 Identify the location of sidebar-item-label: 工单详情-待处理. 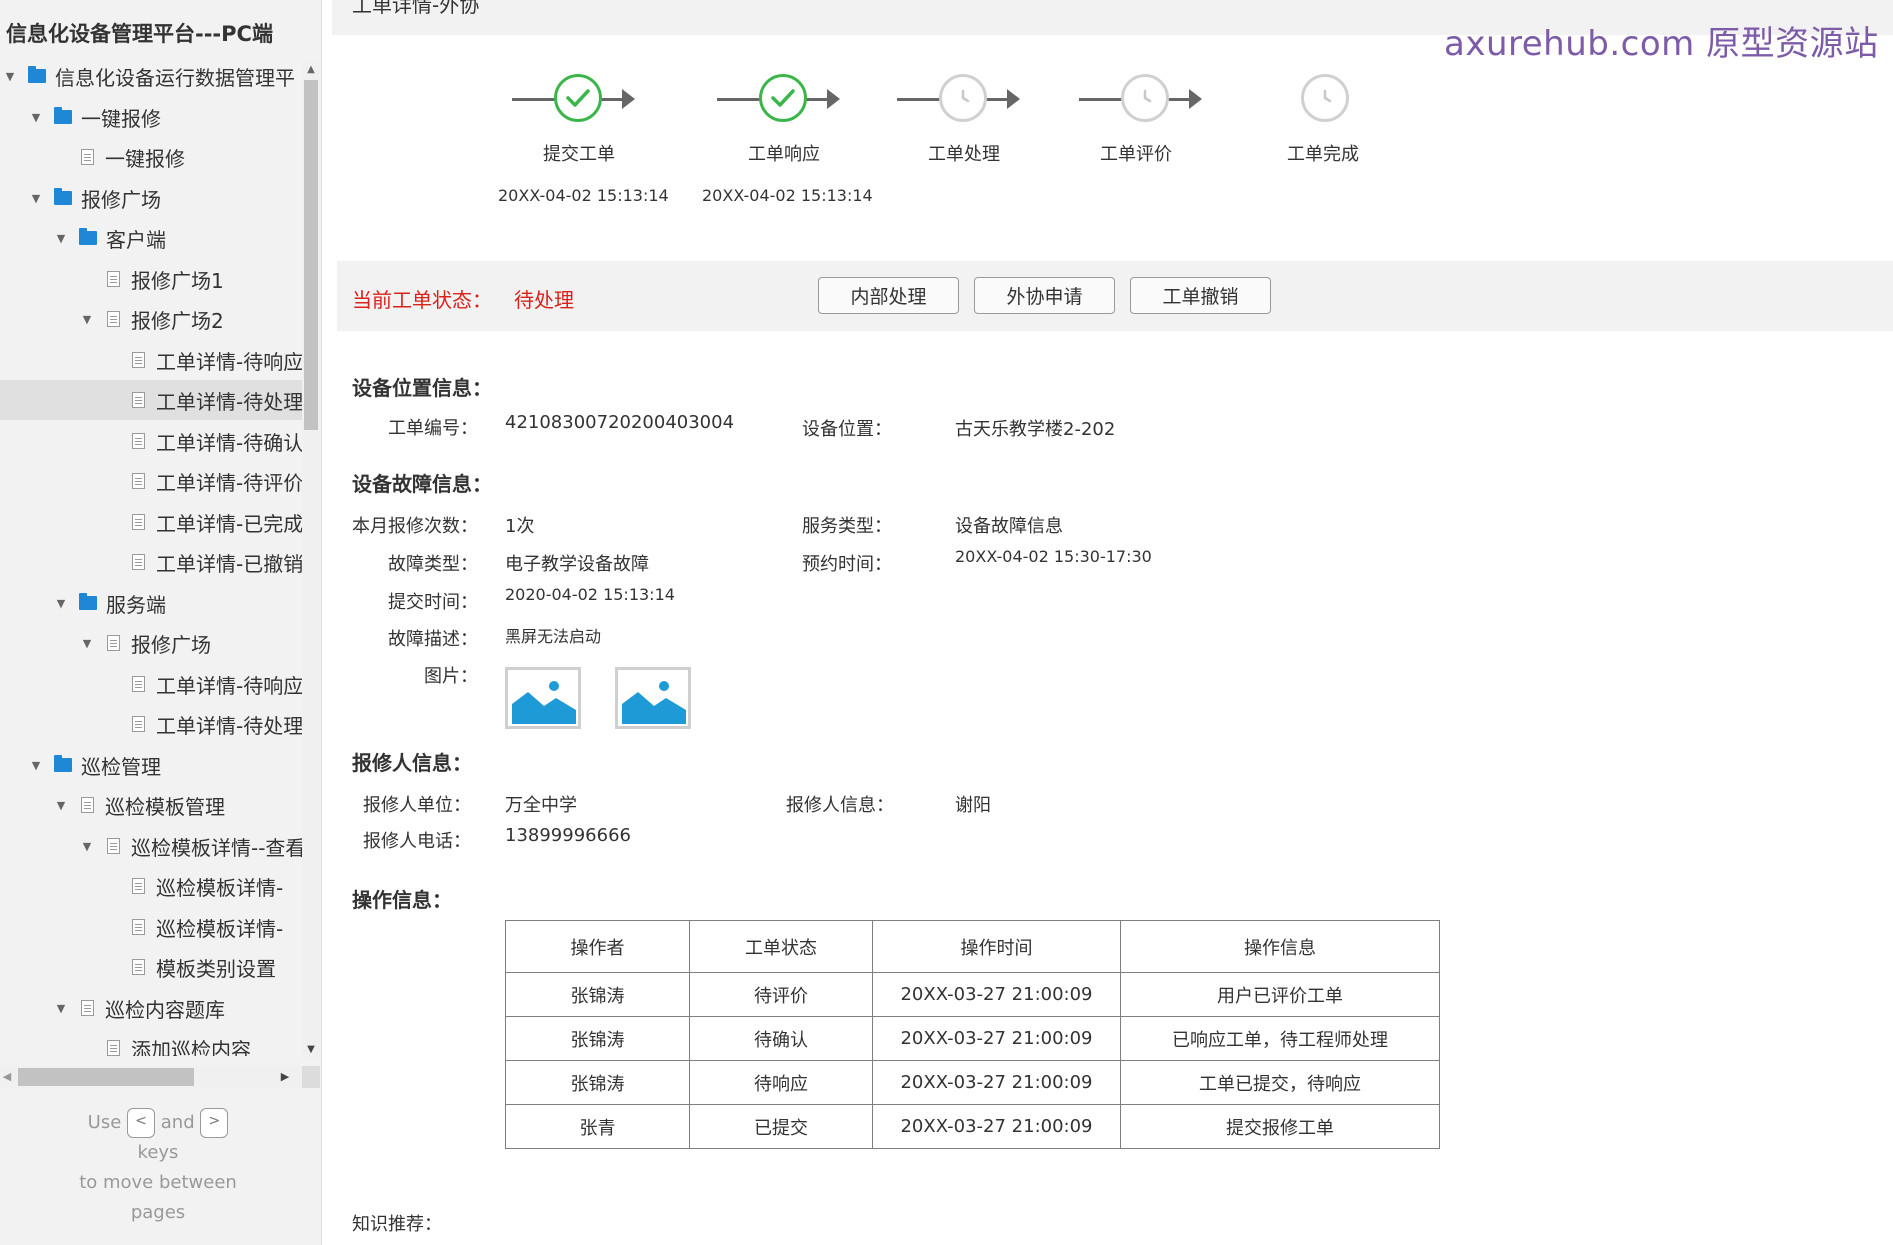
(229, 401).